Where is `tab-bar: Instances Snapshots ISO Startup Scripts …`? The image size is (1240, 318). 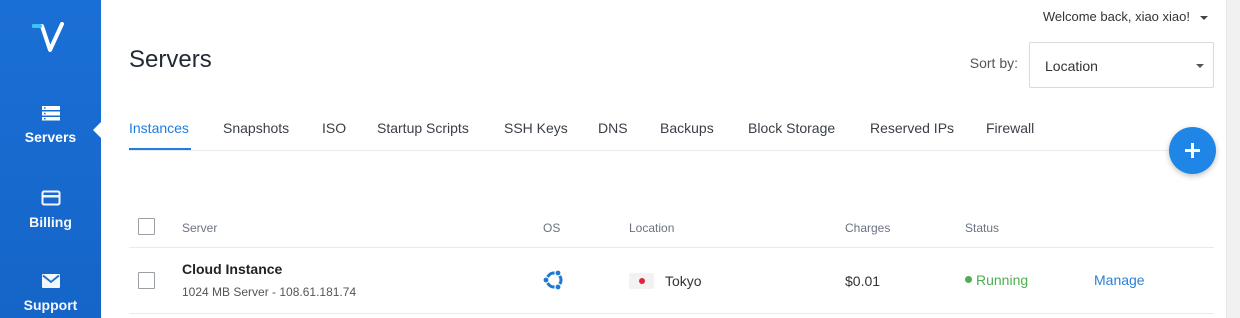 tab-bar: Instances Snapshots ISO Startup Scripts … is located at coordinates (671, 134).